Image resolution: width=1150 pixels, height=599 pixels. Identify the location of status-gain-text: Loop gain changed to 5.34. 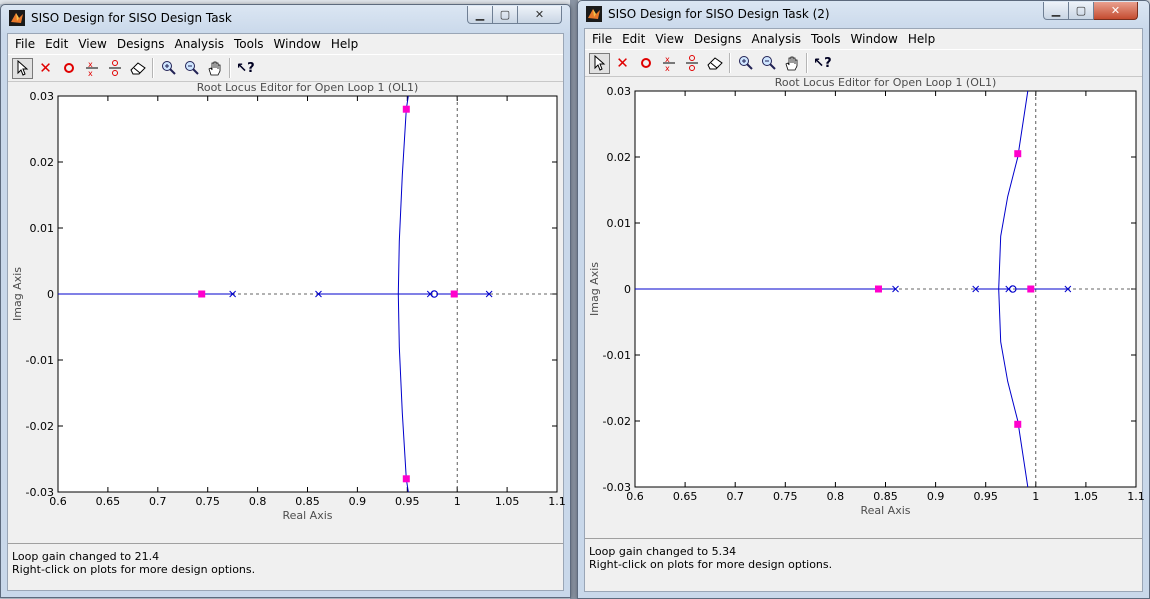
(663, 551).